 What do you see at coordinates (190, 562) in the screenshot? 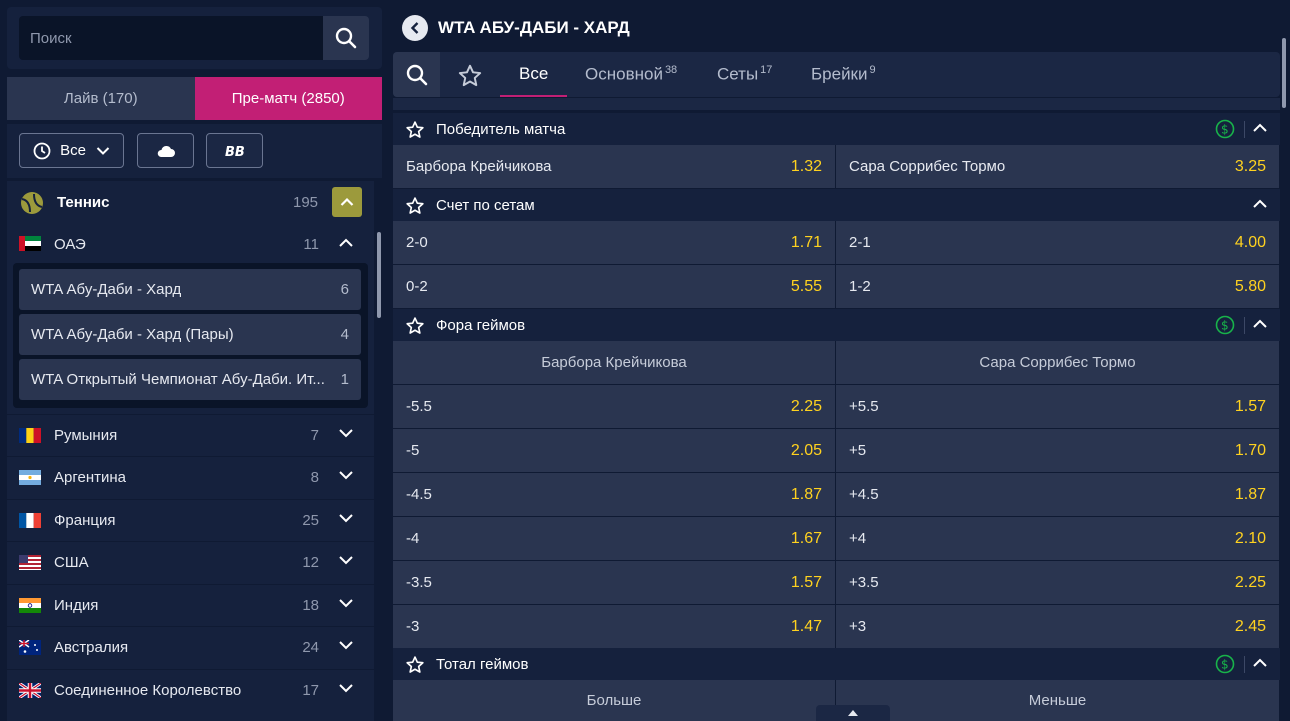
I see `country-usa: США 12` at bounding box center [190, 562].